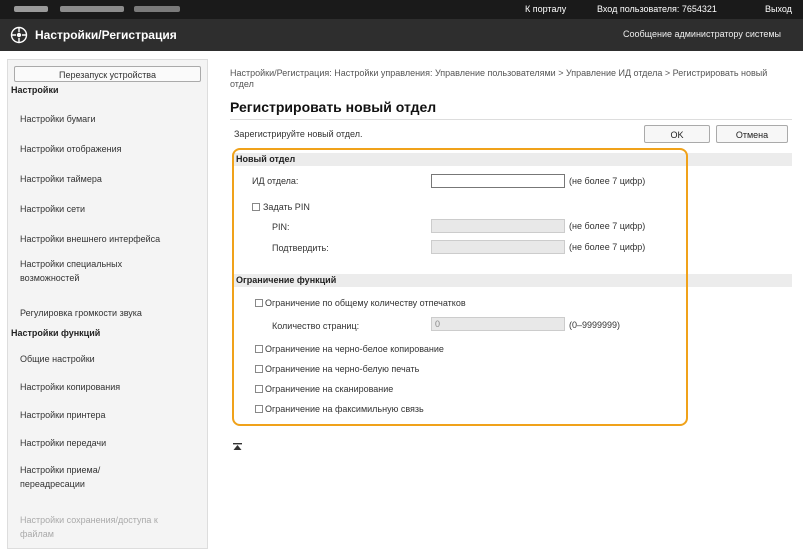 Image resolution: width=803 pixels, height=549 pixels. Describe the element at coordinates (35, 90) in the screenshot. I see `sidebar-header-settings: Настройки` at that location.